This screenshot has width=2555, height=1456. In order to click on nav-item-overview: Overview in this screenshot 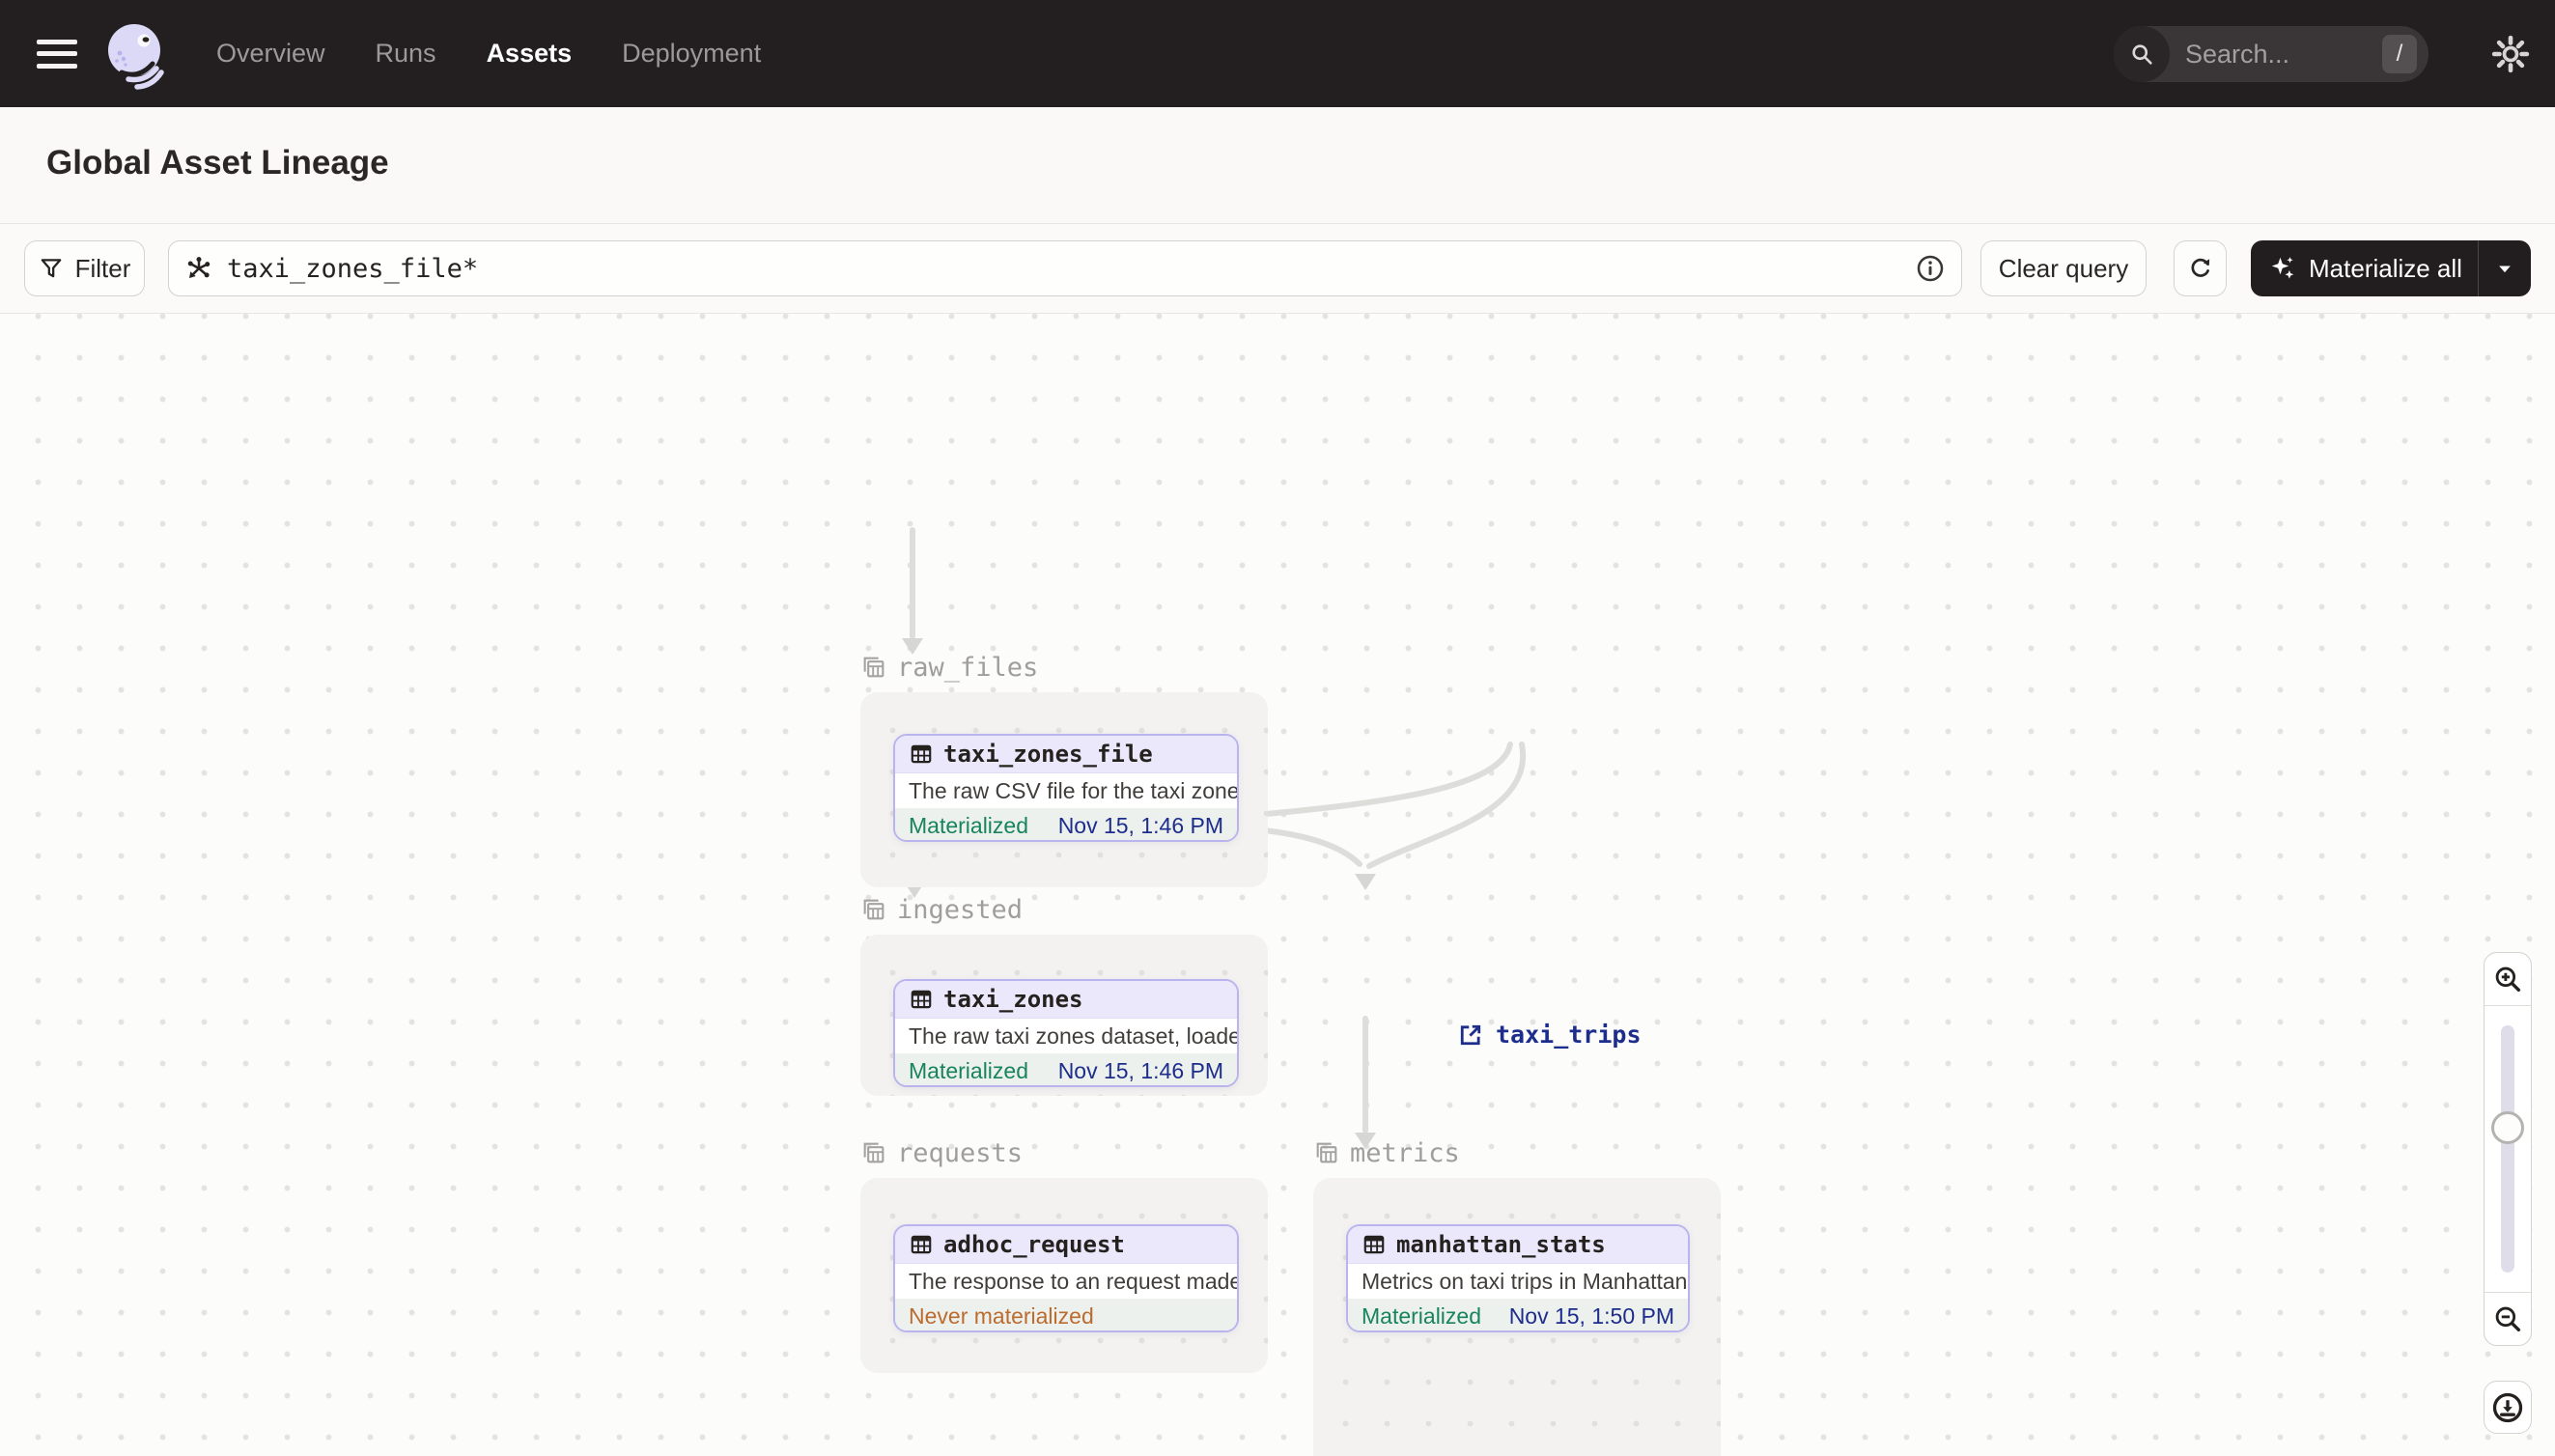, I will do `click(270, 54)`.